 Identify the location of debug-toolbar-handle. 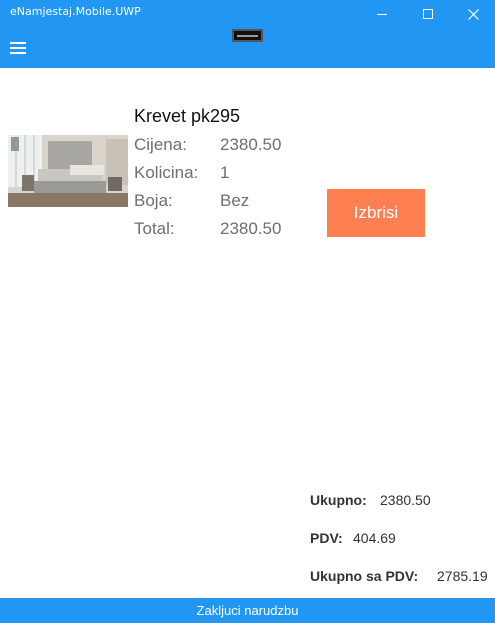
(247, 35).